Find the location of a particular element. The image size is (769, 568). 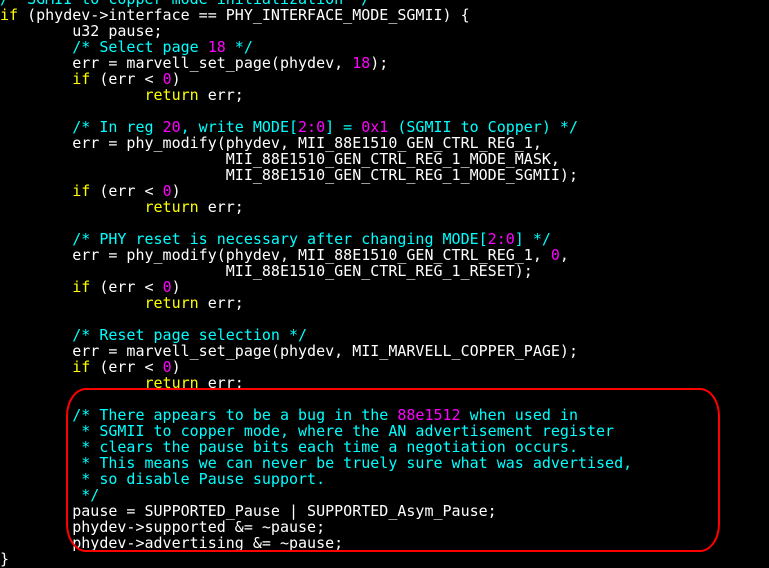

code-line: /* Reset page selection */ is located at coordinates (384, 335).